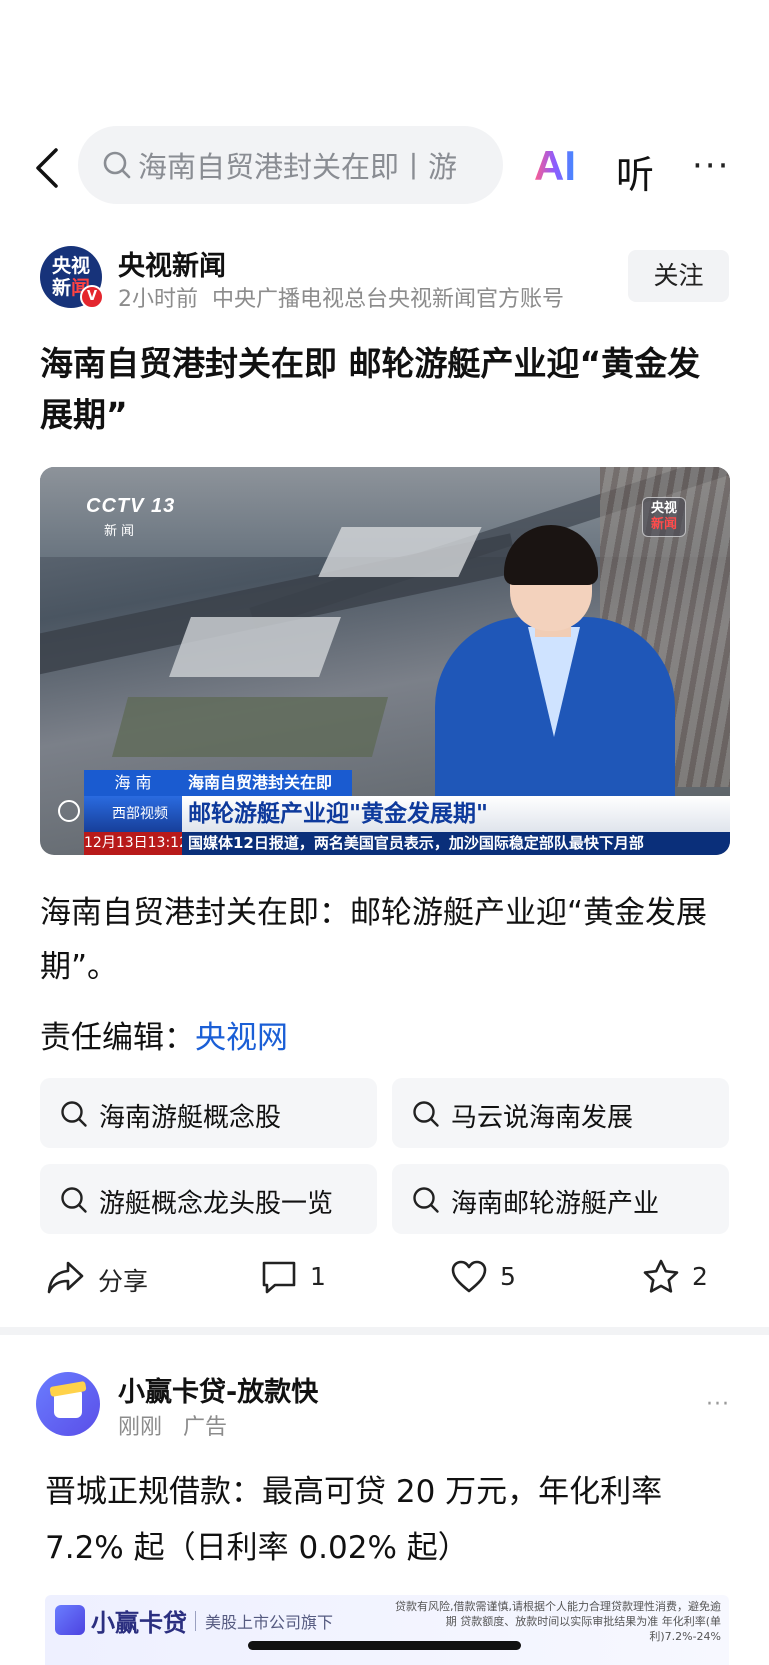 Image resolution: width=769 pixels, height=1665 pixels. What do you see at coordinates (172, 263) in the screenshot?
I see `author-name: 央视新闻` at bounding box center [172, 263].